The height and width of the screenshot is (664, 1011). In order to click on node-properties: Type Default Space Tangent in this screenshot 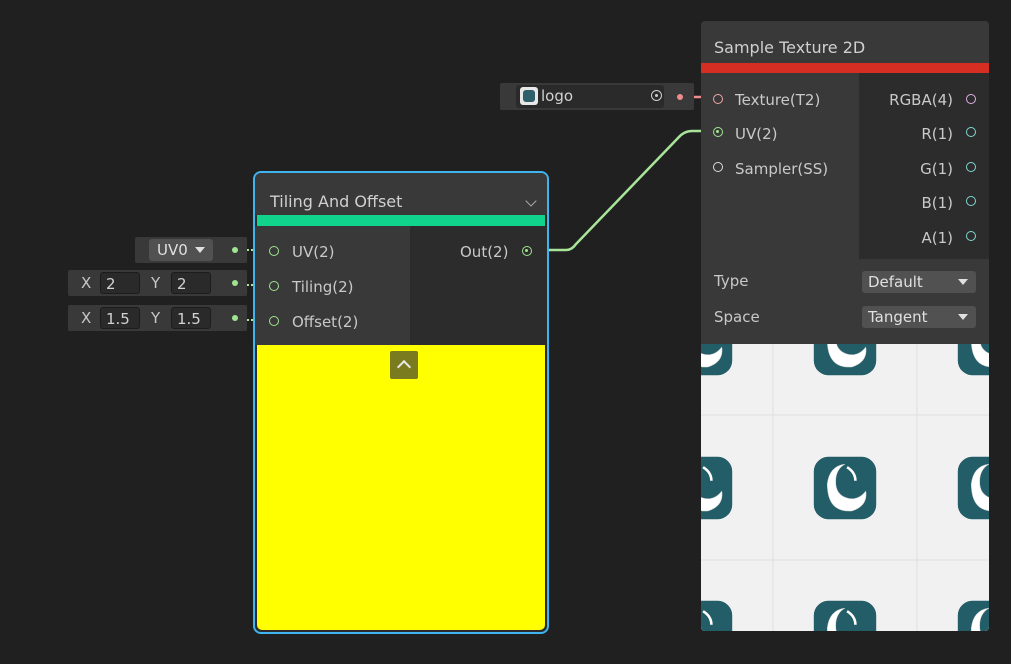, I will do `click(845, 301)`.